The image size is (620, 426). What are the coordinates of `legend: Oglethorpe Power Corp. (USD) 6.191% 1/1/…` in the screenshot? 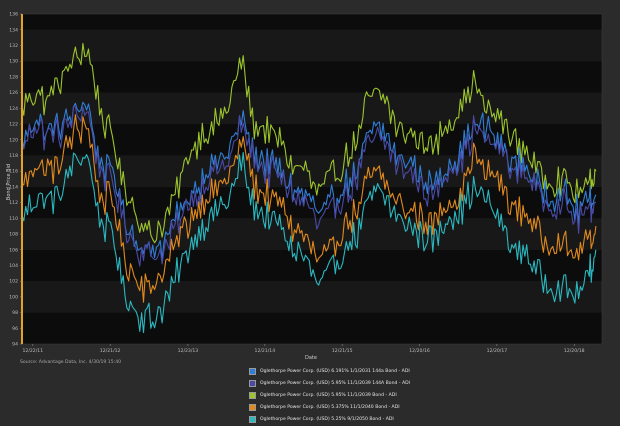 It's located at (369, 396).